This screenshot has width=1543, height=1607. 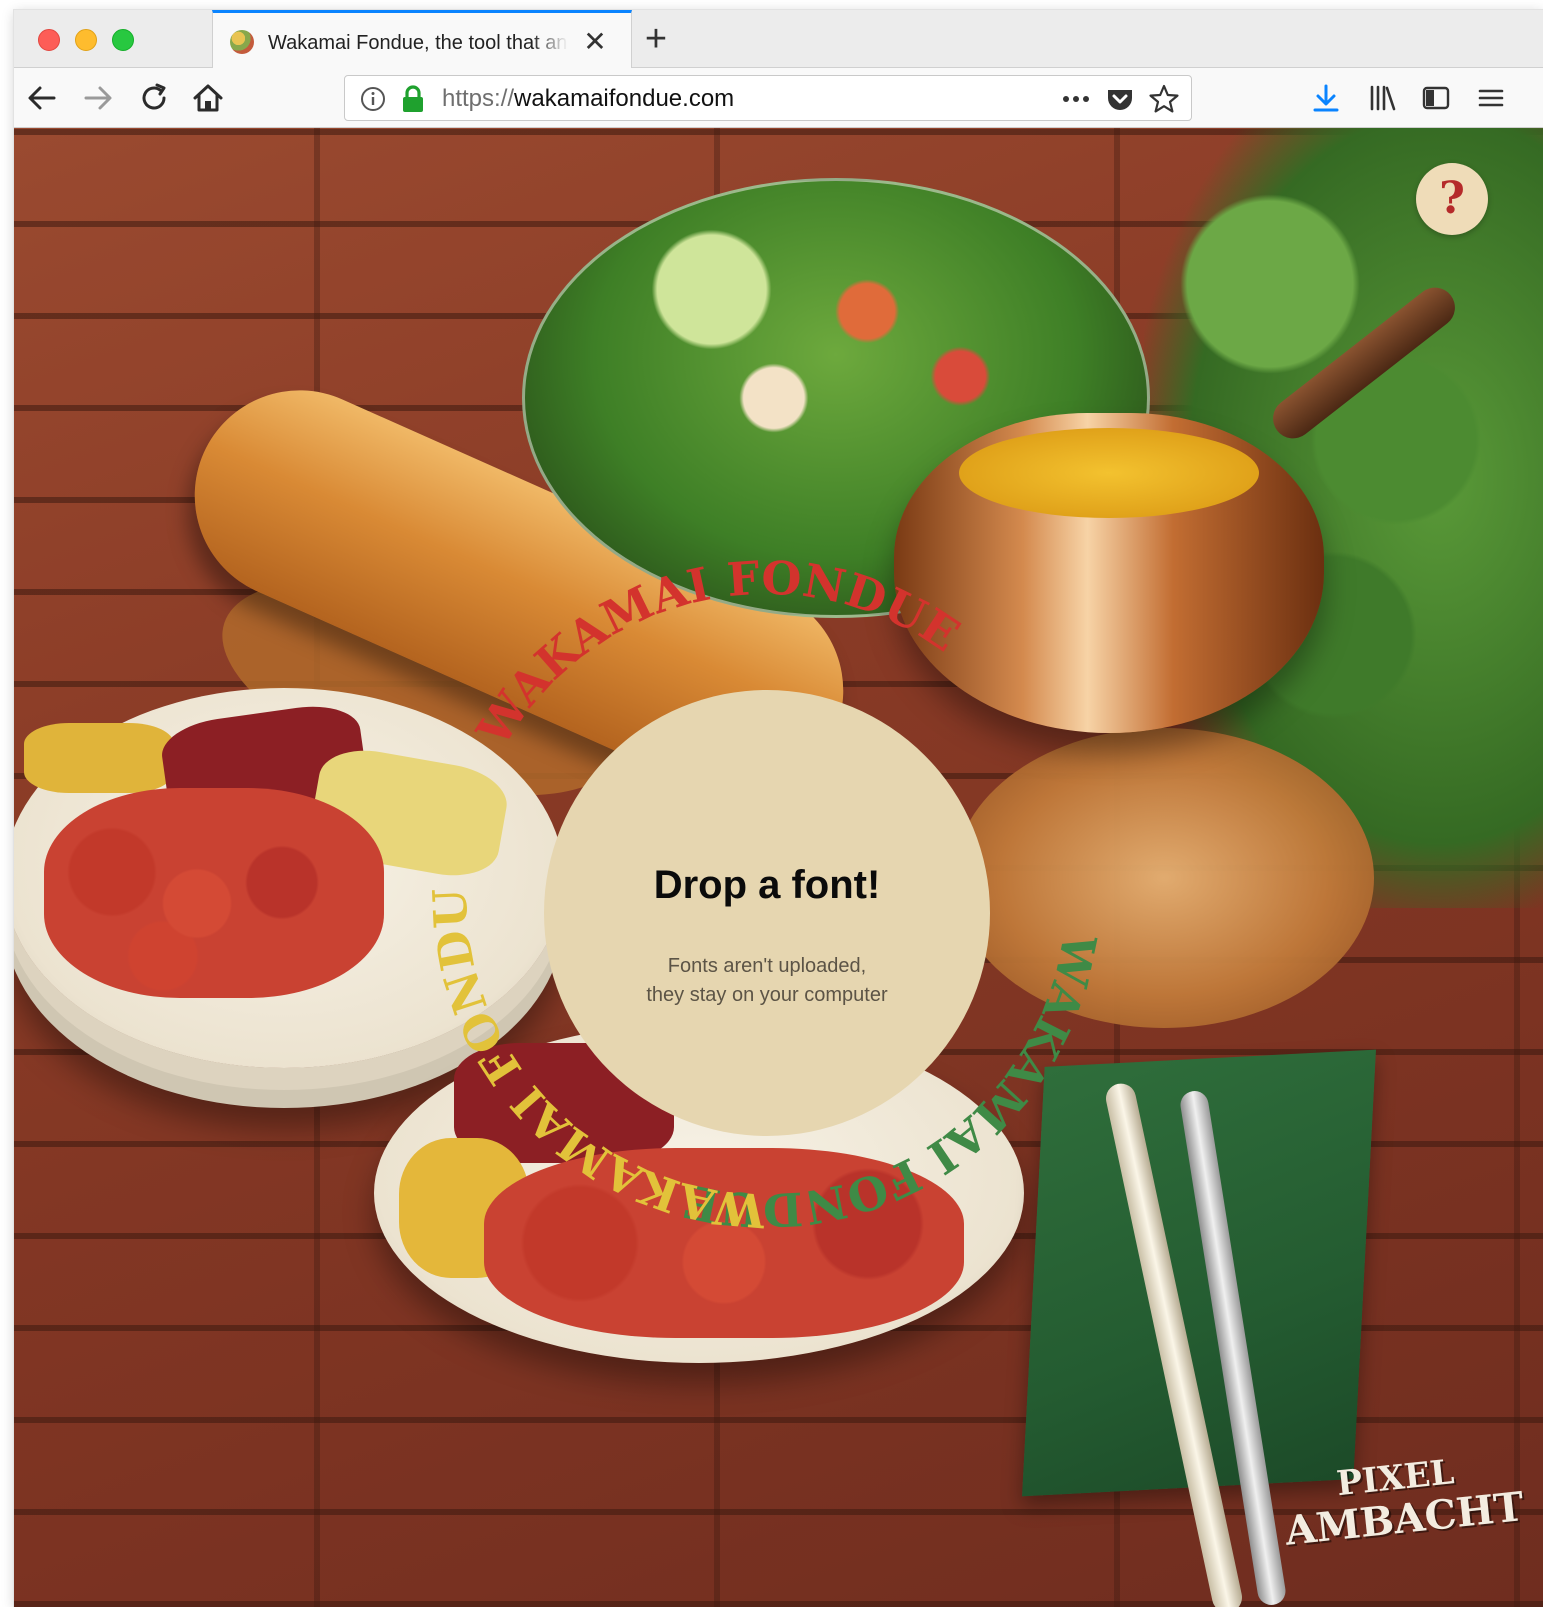 What do you see at coordinates (478, 98) in the screenshot?
I see `url-scheme: https://` at bounding box center [478, 98].